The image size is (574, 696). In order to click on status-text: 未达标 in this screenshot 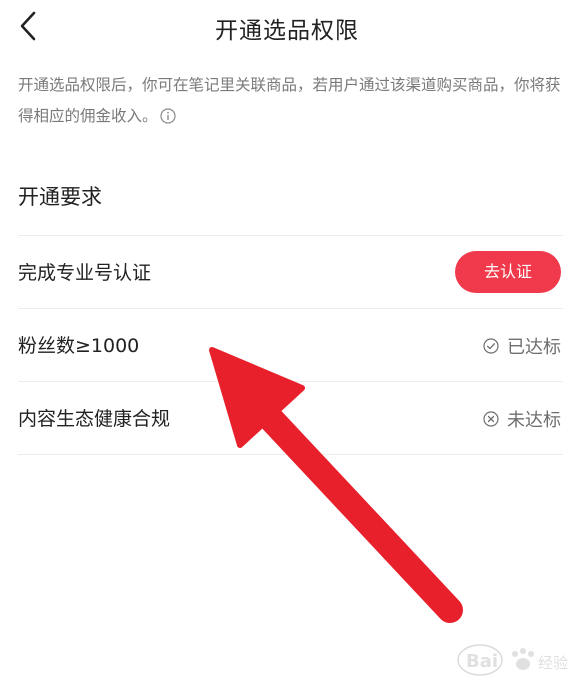, I will do `click(534, 420)`.